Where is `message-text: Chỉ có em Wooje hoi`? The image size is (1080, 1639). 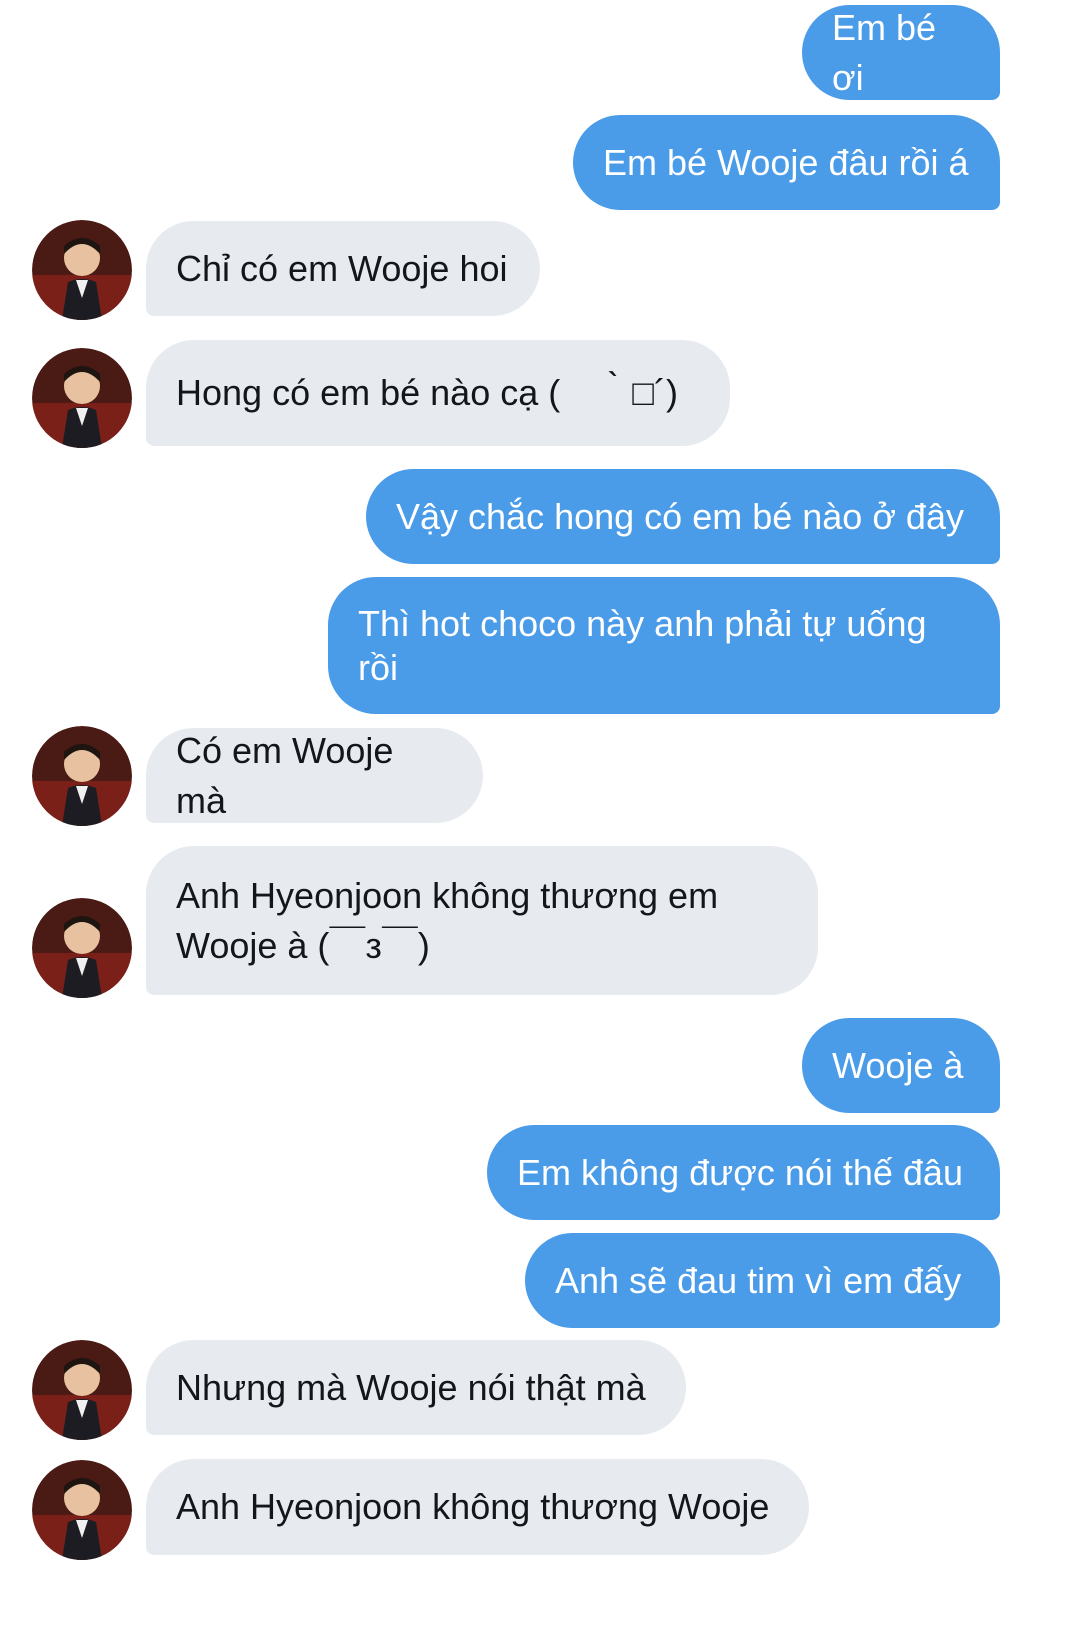 message-text: Chỉ có em Wooje hoi is located at coordinates (342, 268).